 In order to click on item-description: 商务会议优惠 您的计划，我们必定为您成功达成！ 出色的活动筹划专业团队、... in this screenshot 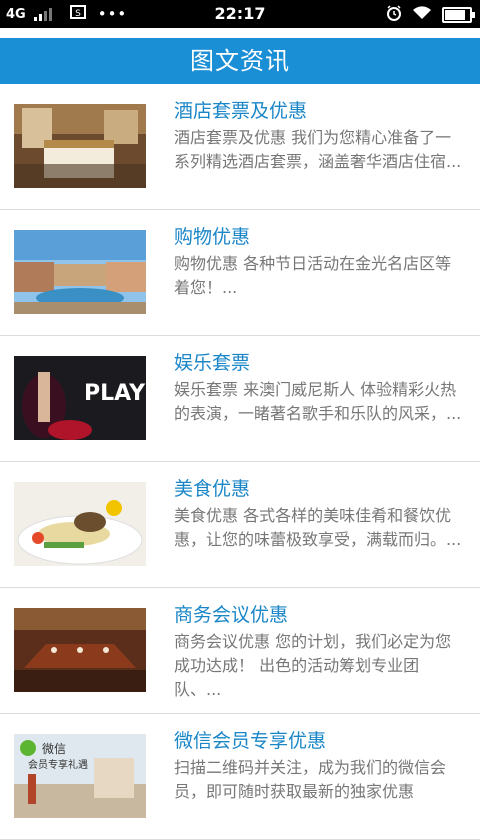, I will do `click(313, 665)`.